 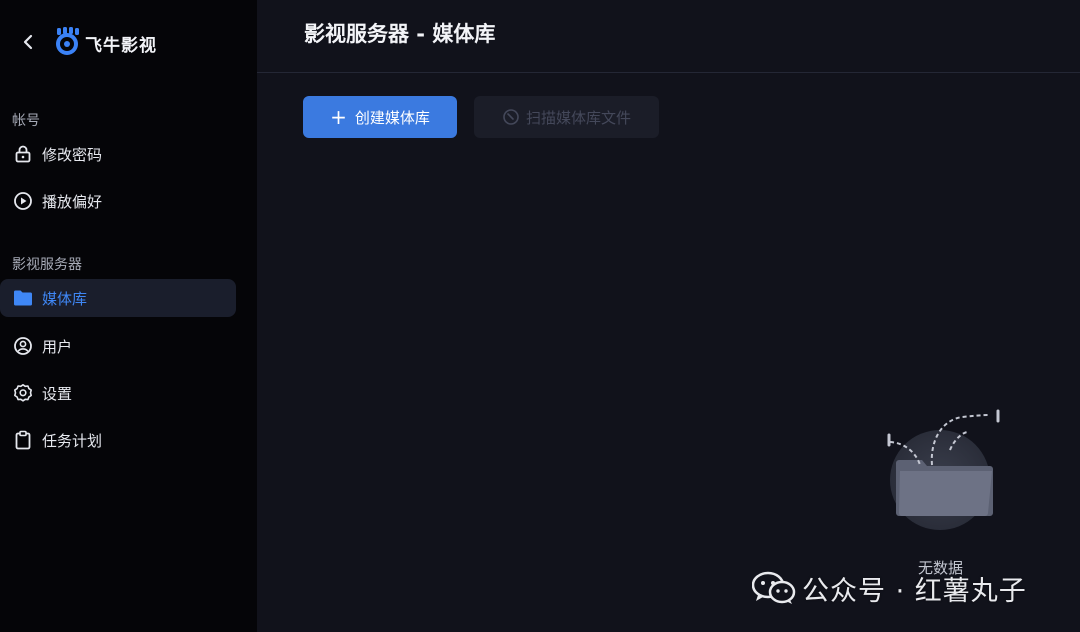 I want to click on refresh-icon, so click(x=511, y=117).